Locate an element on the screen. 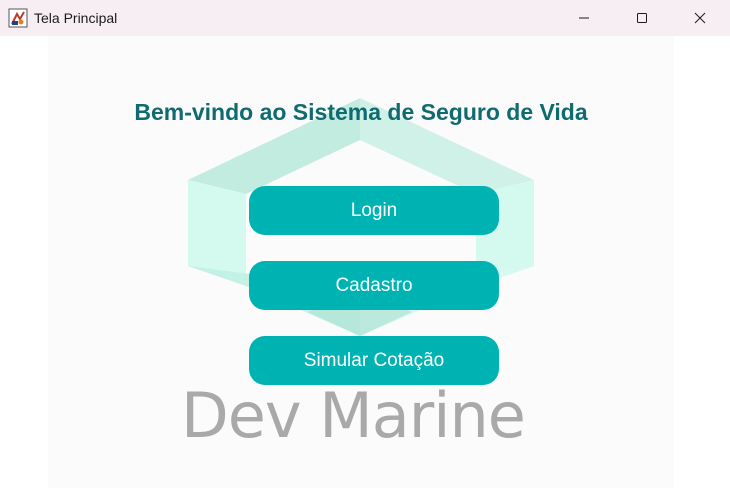 Image resolution: width=730 pixels, height=488 pixels. minimize-button is located at coordinates (584, 18).